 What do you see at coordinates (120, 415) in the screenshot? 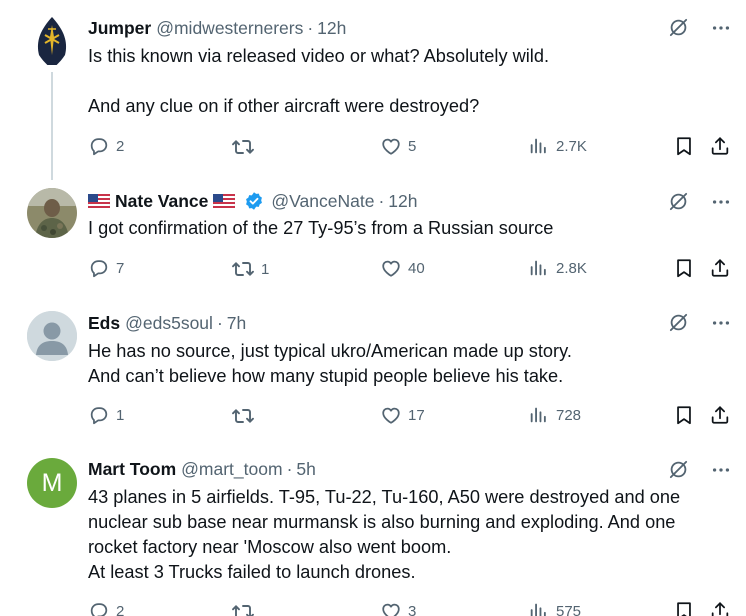
I see `reply-count: 1` at bounding box center [120, 415].